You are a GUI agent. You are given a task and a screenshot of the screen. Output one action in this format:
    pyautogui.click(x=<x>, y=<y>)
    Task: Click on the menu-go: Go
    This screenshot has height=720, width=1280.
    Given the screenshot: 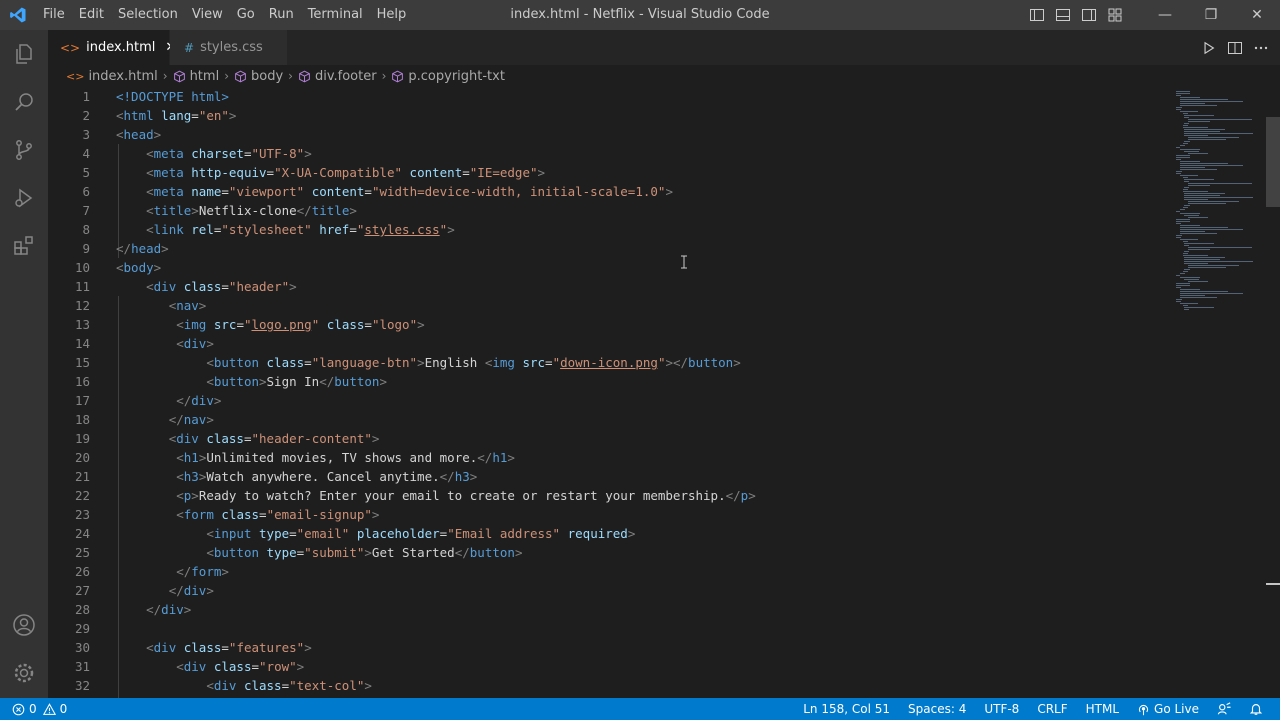 What is the action you would take?
    pyautogui.click(x=246, y=15)
    